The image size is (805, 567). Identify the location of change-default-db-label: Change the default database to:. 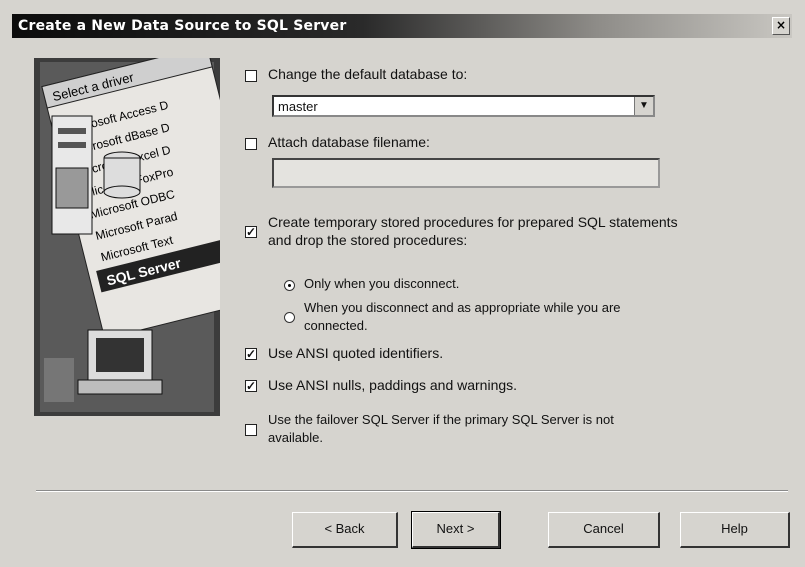
(368, 74).